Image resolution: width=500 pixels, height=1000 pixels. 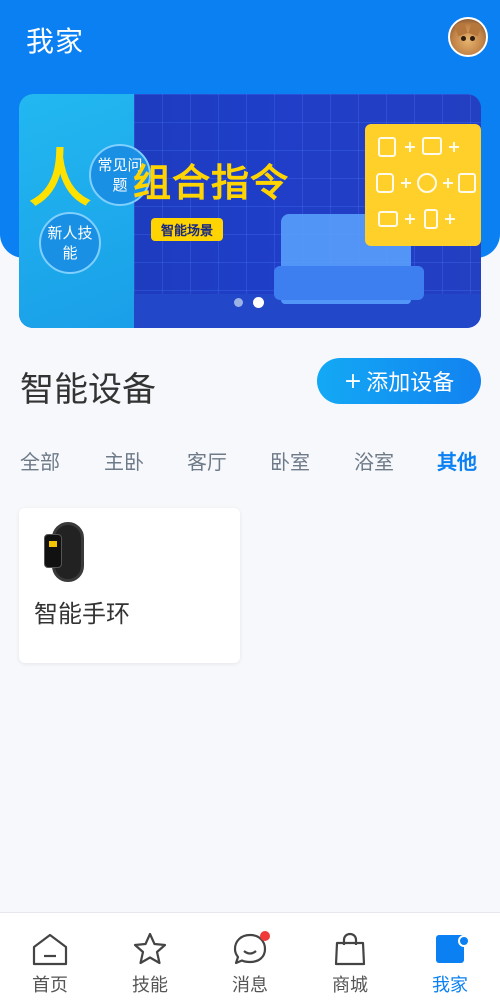 I want to click on nav-item-home: 首页, so click(x=50, y=956).